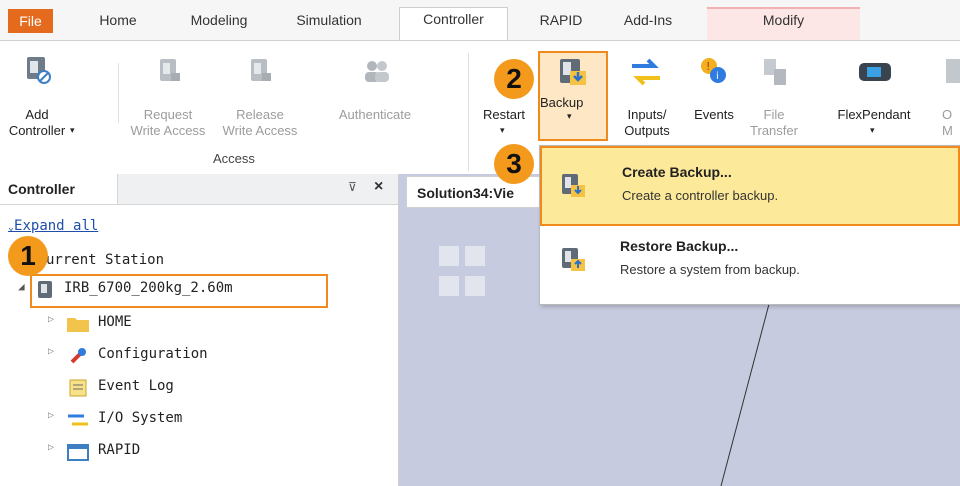 The width and height of the screenshot is (960, 486). Describe the element at coordinates (514, 79) in the screenshot. I see `step-badge-2: 2` at that location.